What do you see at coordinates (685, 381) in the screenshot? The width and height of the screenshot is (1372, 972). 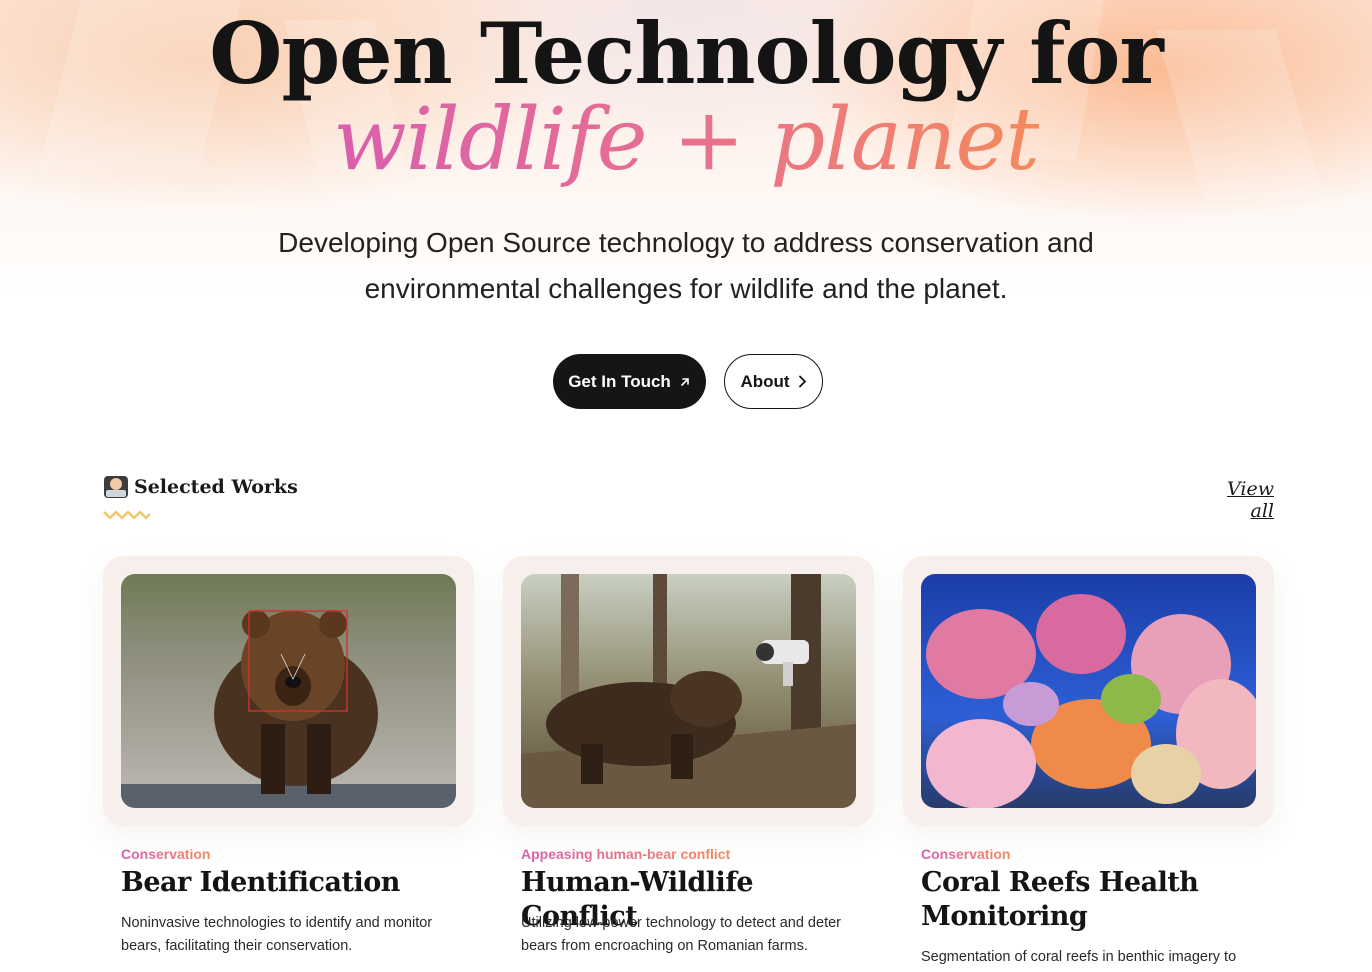 I see `arrow-up-right-icon` at bounding box center [685, 381].